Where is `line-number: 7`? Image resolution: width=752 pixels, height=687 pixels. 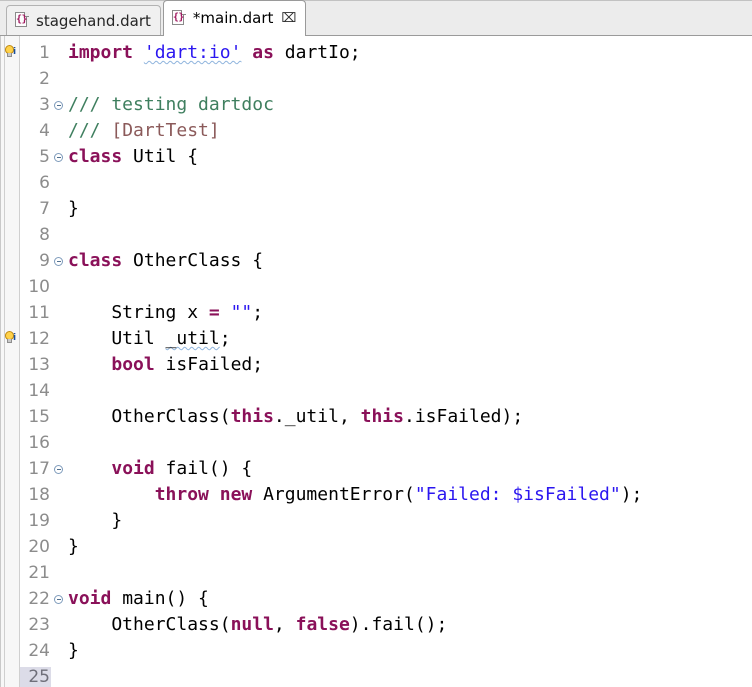
line-number: 7 is located at coordinates (44, 209).